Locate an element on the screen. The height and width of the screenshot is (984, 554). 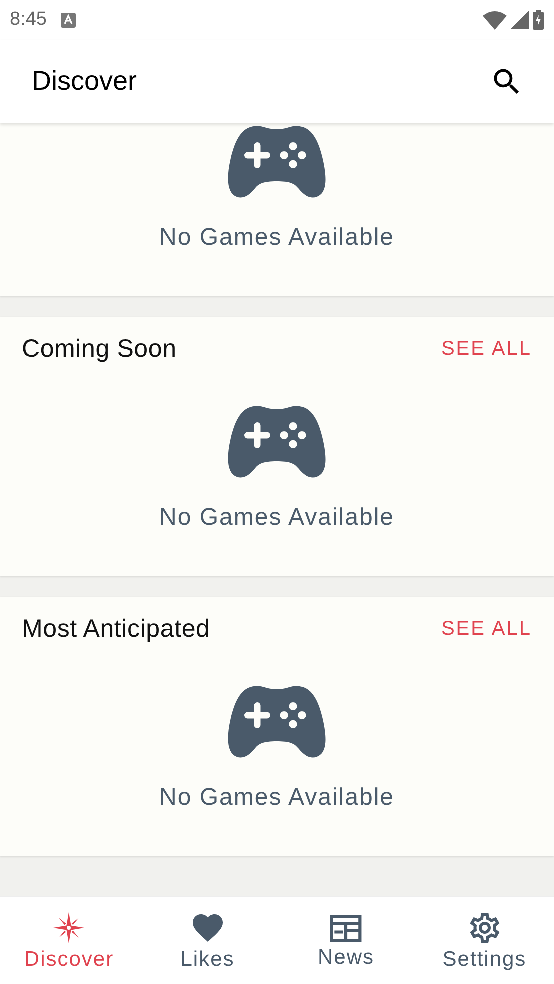
nav-tab: Settings is located at coordinates (485, 940).